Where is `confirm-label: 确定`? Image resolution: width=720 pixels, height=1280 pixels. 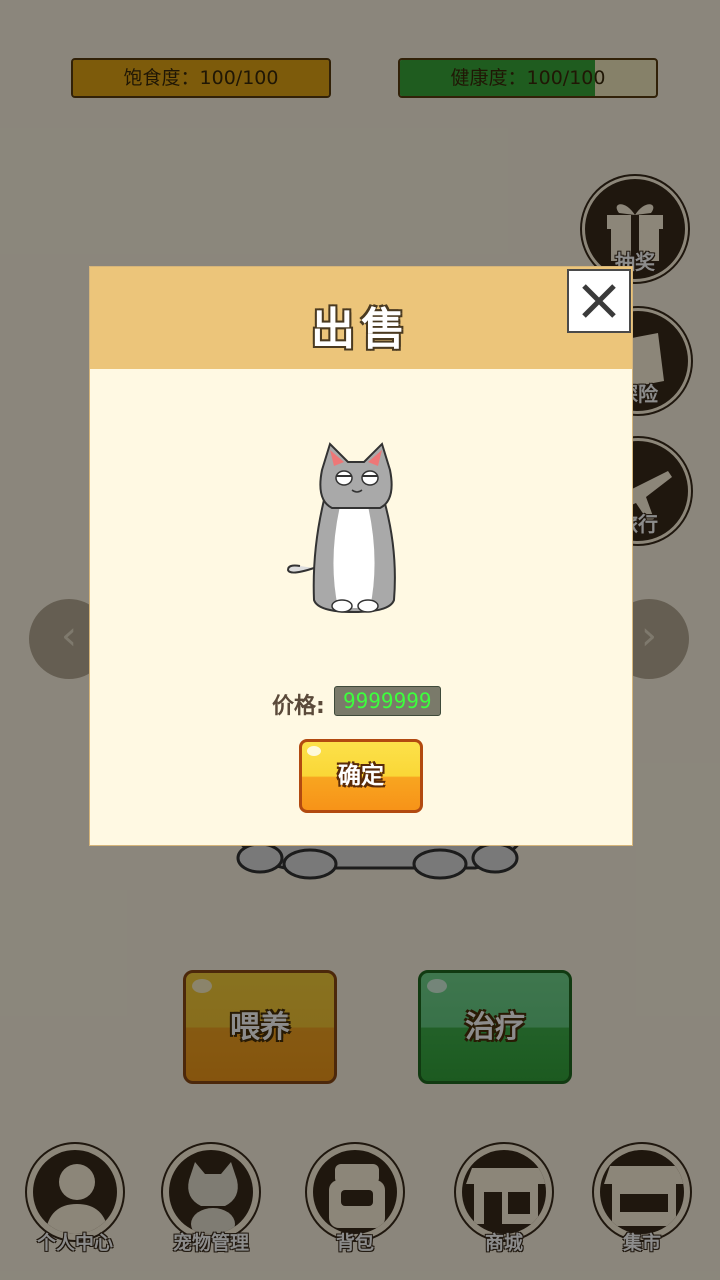
confirm-label: 确定 is located at coordinates (361, 776).